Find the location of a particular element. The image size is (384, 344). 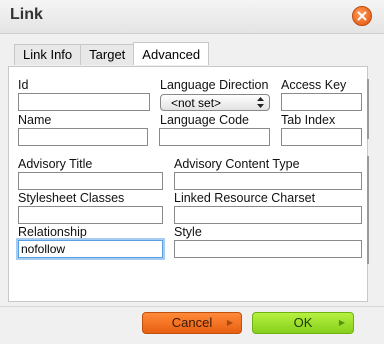

stylesheet-classes-label: Stylesheet Classes is located at coordinates (71, 198).